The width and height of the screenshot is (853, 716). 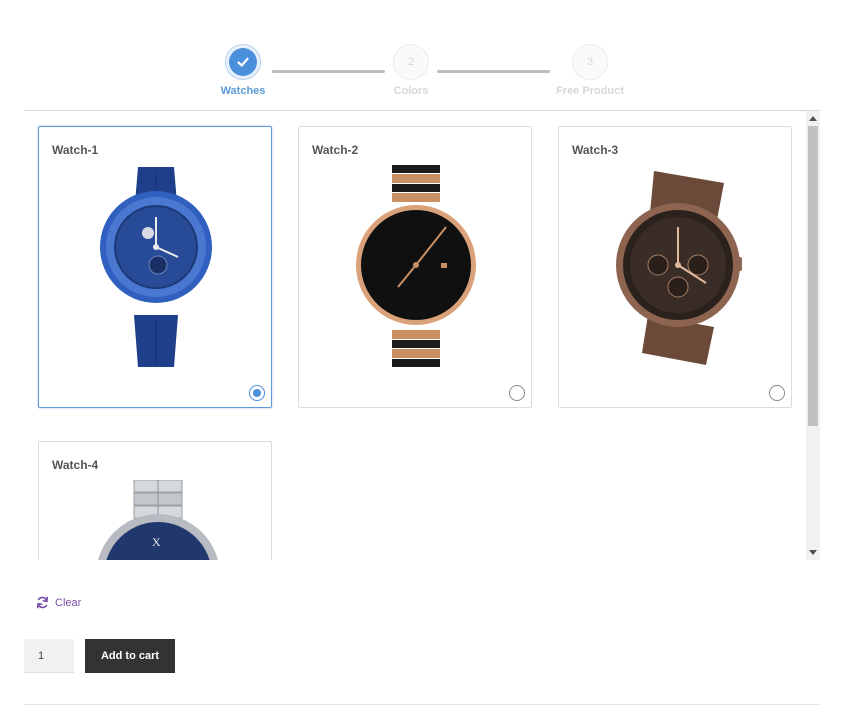 I want to click on product-card-watch-3: Watch-3, so click(x=675, y=267).